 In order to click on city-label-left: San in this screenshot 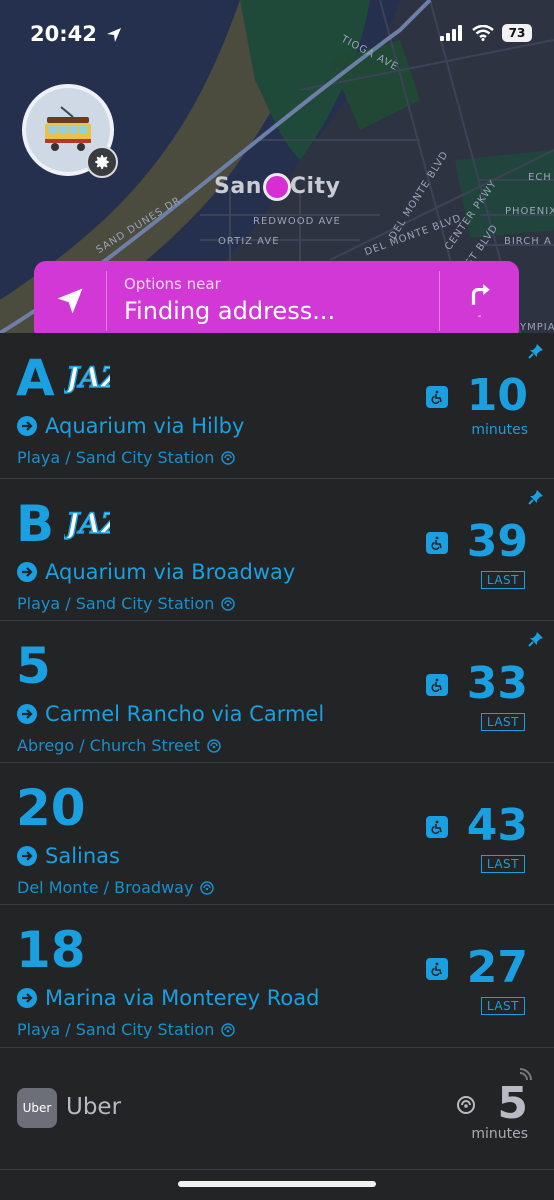, I will do `click(238, 186)`.